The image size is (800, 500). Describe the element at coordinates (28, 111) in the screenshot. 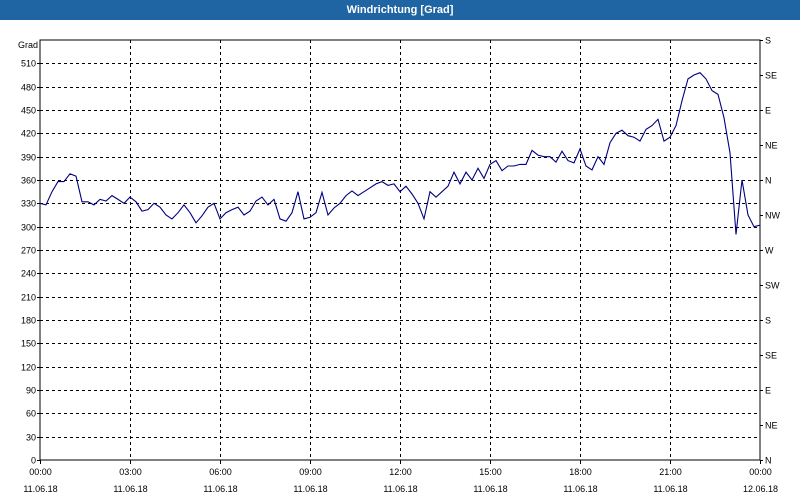

I see `y-tick-label: 450` at that location.